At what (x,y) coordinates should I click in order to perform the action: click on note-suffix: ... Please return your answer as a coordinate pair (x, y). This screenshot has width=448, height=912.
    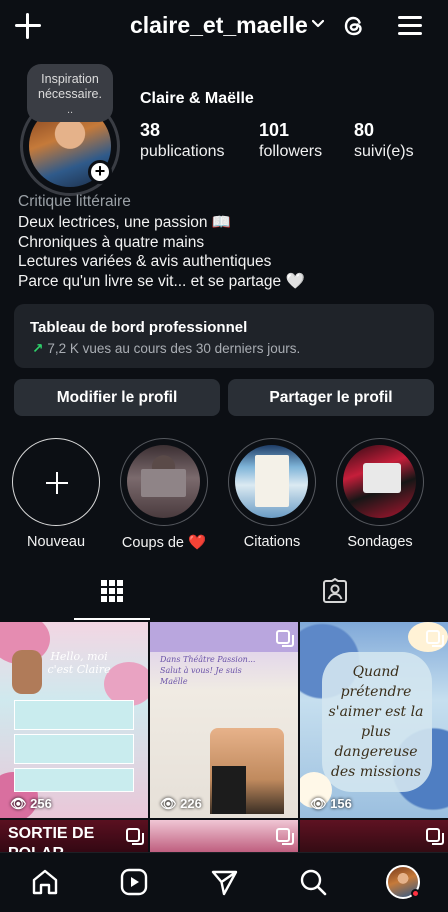
    Looking at the image, I should click on (70, 110).